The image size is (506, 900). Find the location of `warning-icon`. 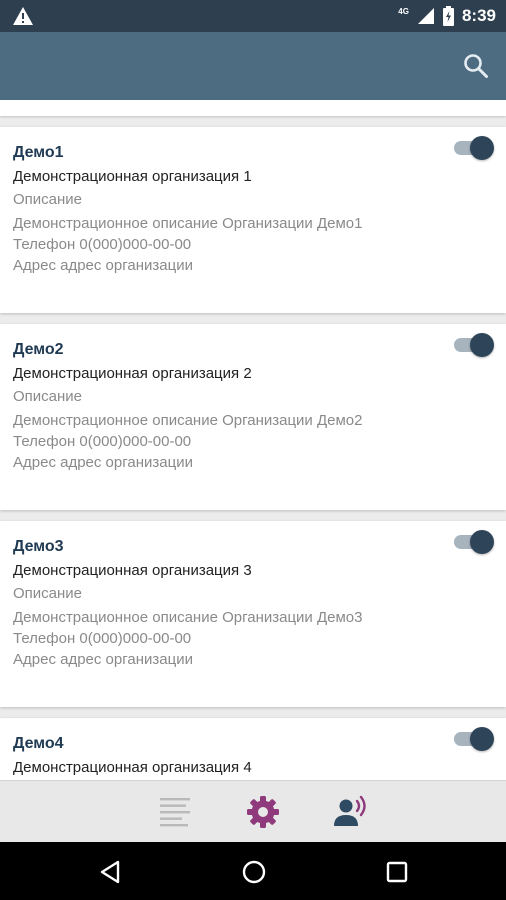

warning-icon is located at coordinates (23, 16).